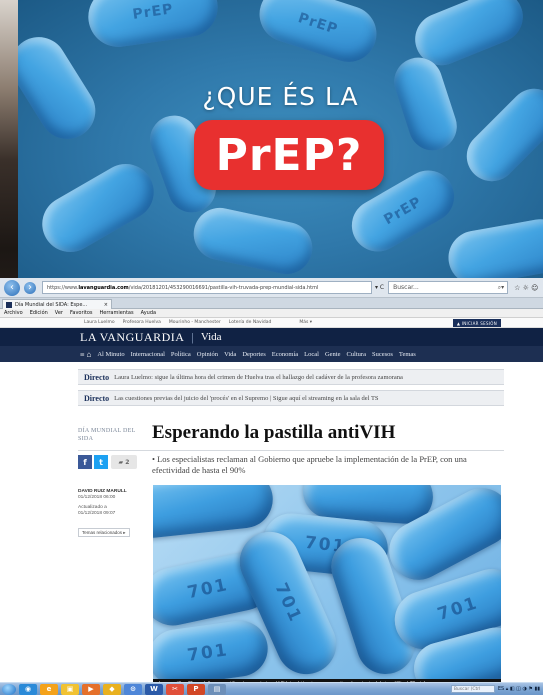 The width and height of the screenshot is (543, 695). What do you see at coordinates (99, 322) in the screenshot?
I see `trending-item: Laura Luelmo` at bounding box center [99, 322].